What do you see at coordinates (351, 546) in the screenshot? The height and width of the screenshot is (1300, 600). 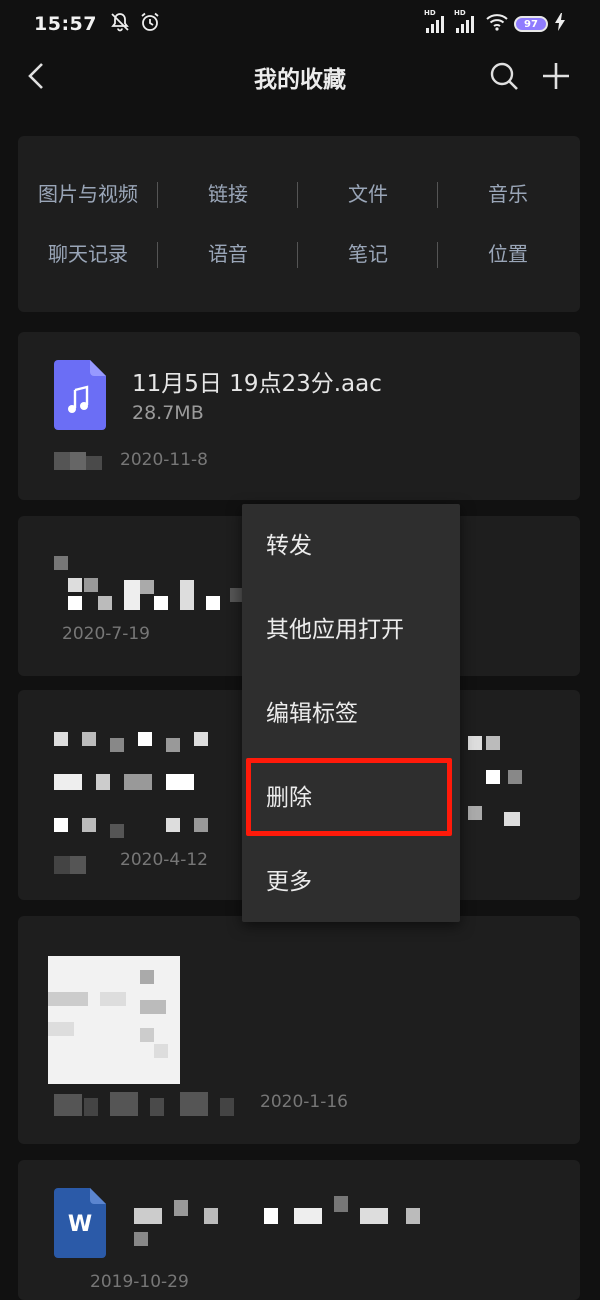 I see `menu-item-forward: 转发` at bounding box center [351, 546].